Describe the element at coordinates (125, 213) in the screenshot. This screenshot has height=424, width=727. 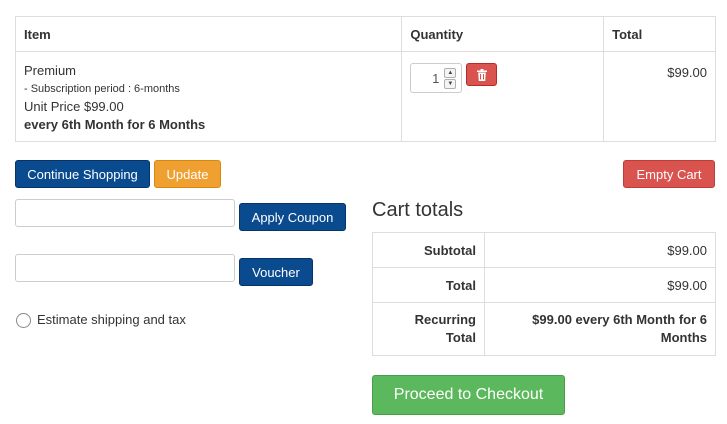
I see `coupon-input` at that location.